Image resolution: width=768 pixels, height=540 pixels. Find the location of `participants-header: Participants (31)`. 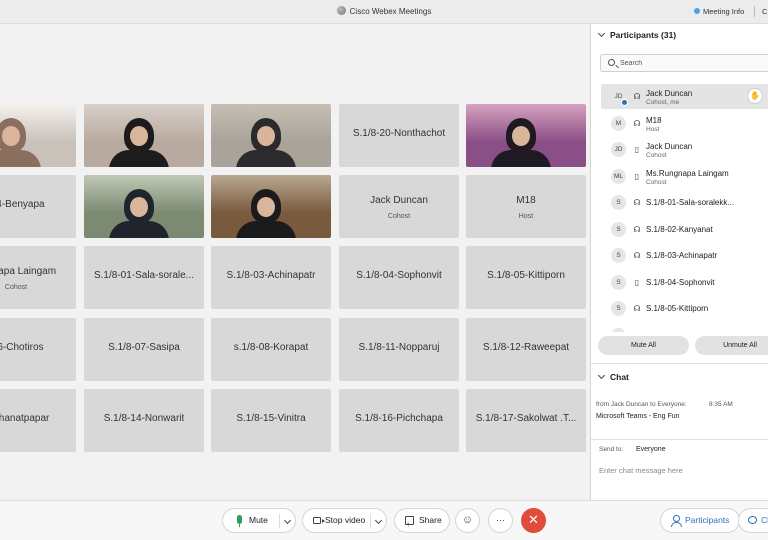

participants-header: Participants (31) is located at coordinates (636, 34).